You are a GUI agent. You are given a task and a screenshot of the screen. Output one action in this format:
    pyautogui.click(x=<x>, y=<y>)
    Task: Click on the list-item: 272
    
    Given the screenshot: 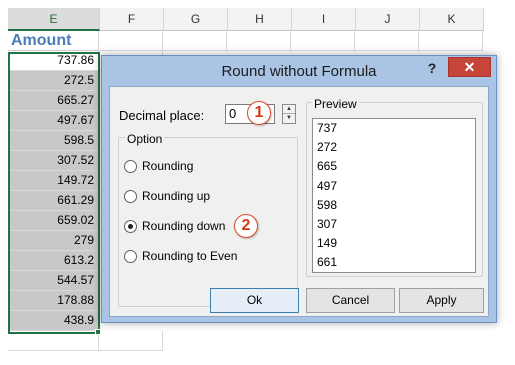 What is the action you would take?
    pyautogui.click(x=327, y=147)
    